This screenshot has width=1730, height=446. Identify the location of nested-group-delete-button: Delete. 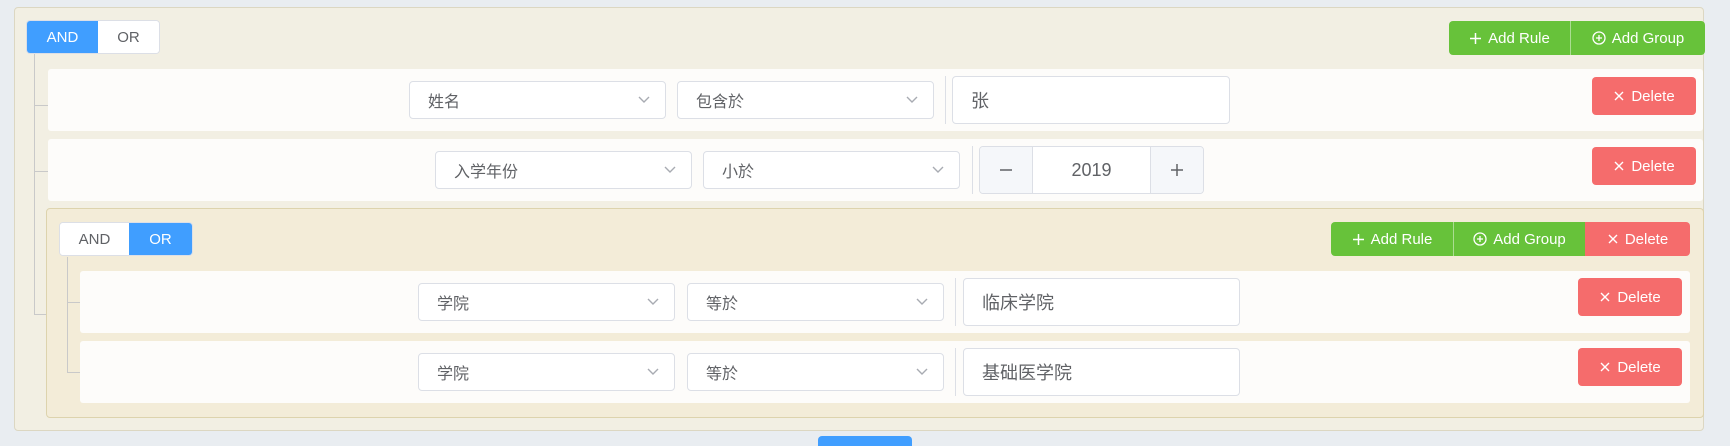
(1637, 239).